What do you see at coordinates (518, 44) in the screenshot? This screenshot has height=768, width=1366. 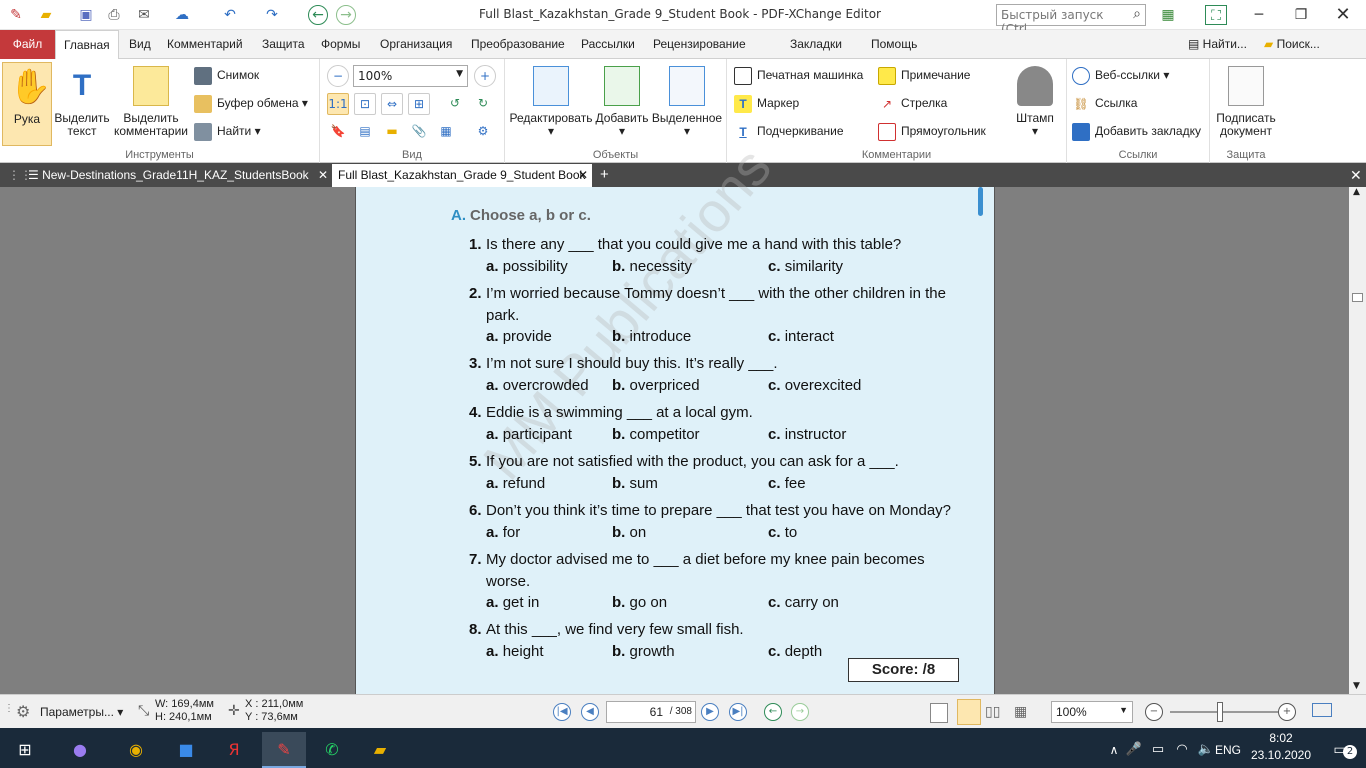 I see `tab-convert: Преобразование` at bounding box center [518, 44].